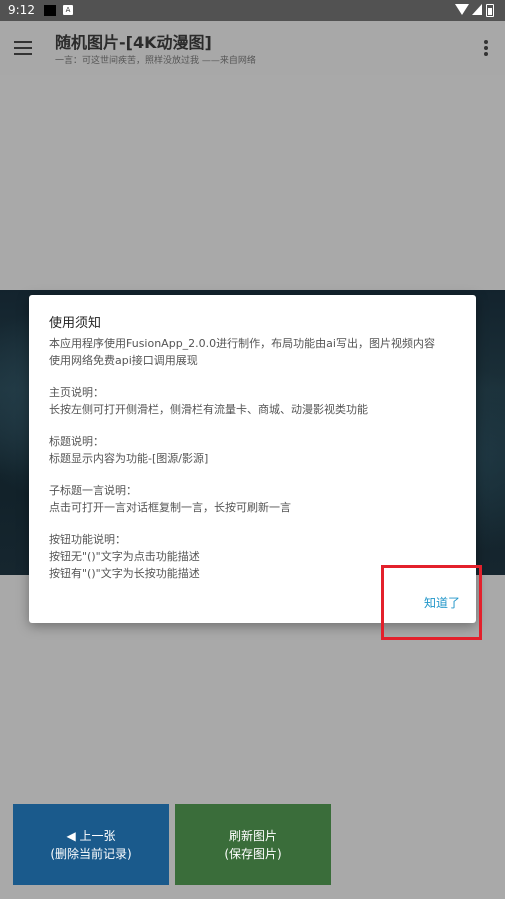  Describe the element at coordinates (91, 844) in the screenshot. I see `previous-image-button: ◀ 上一张 (删除当前记录)` at that location.